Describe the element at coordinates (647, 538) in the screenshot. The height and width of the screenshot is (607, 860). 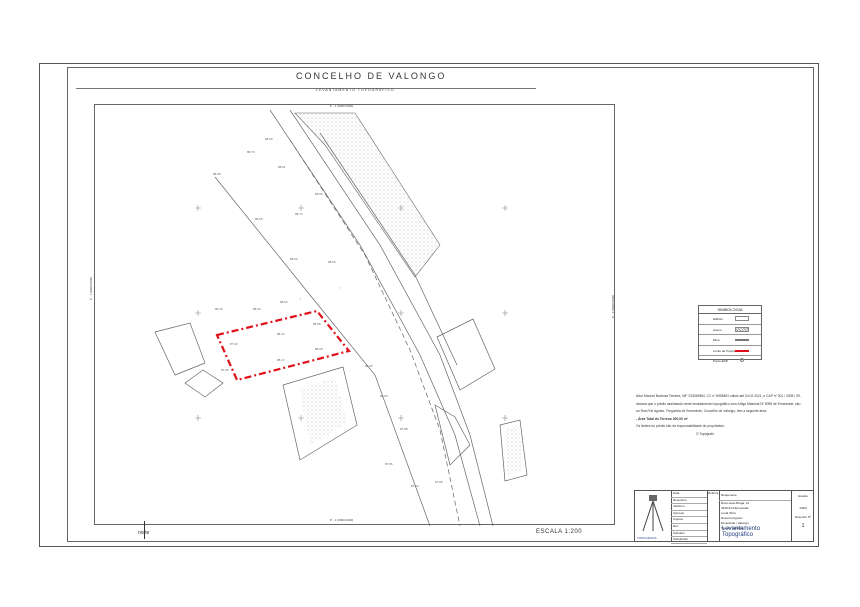
I see `logo-label: TOPOGRAFIA` at that location.